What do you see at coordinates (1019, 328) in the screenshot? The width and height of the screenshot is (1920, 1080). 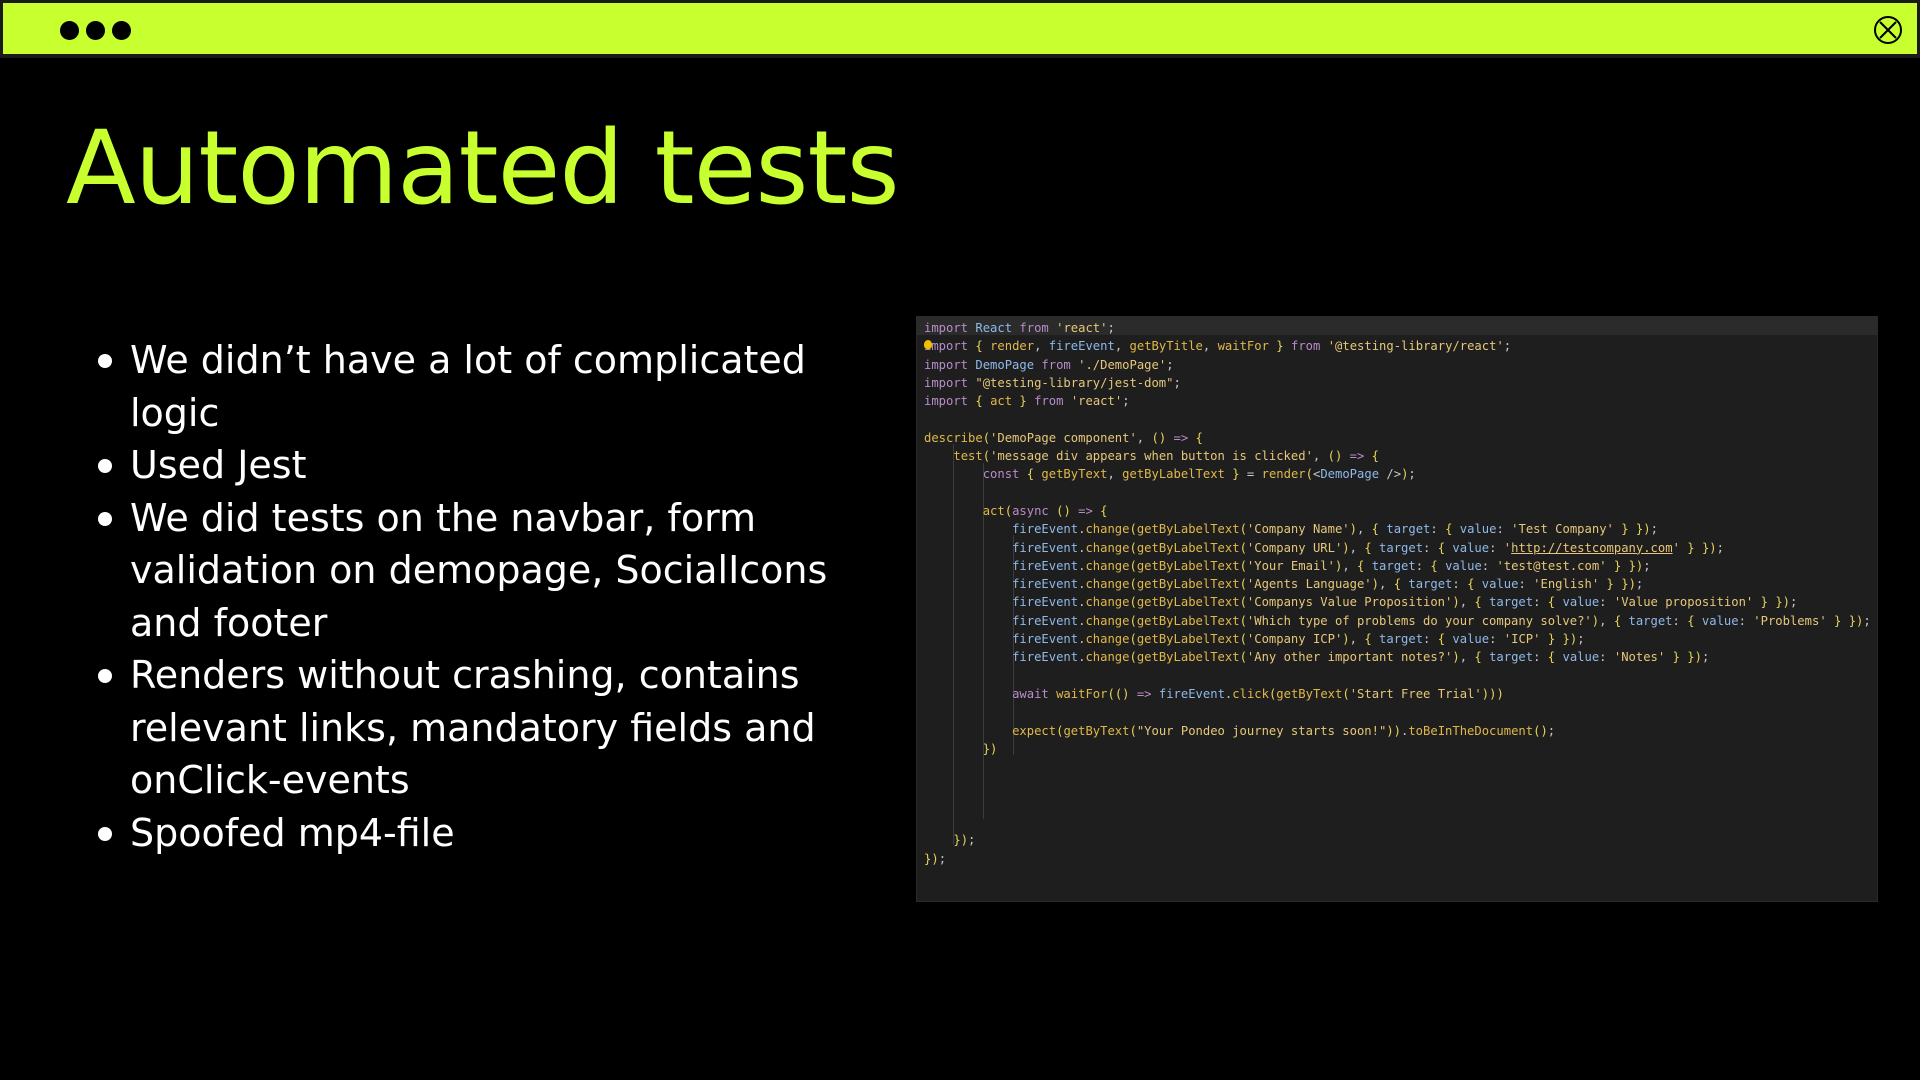 I see `code-line: import React from 'react';` at bounding box center [1019, 328].